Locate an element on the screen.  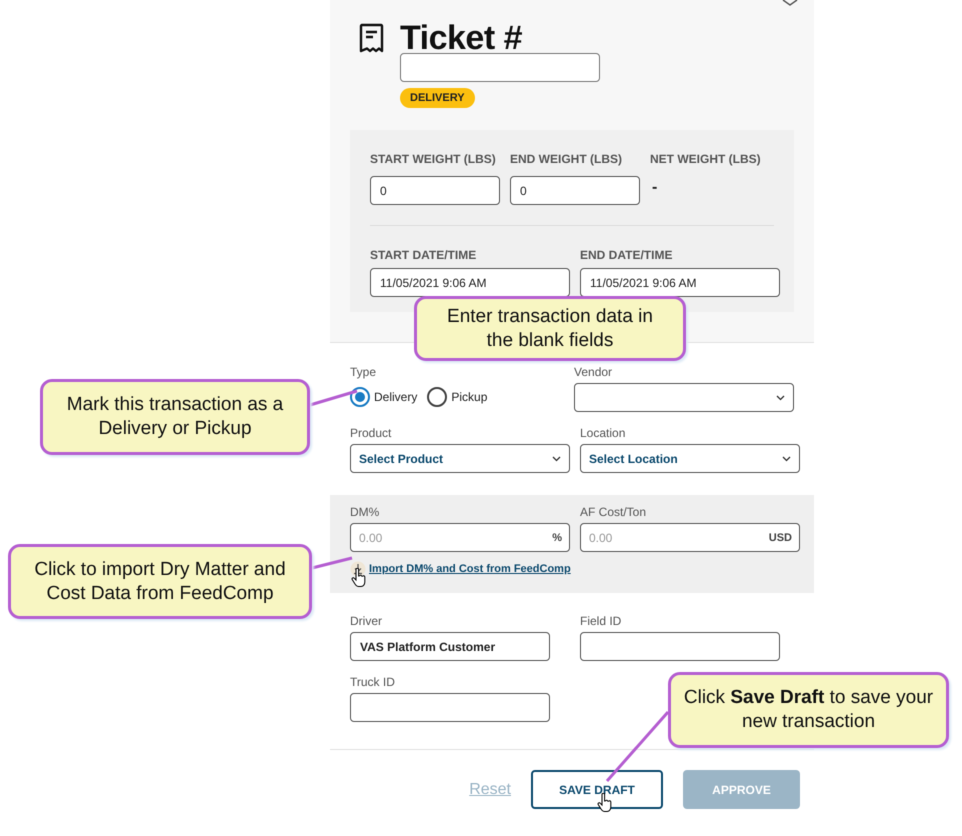
radio-option: Delivery is located at coordinates (384, 397).